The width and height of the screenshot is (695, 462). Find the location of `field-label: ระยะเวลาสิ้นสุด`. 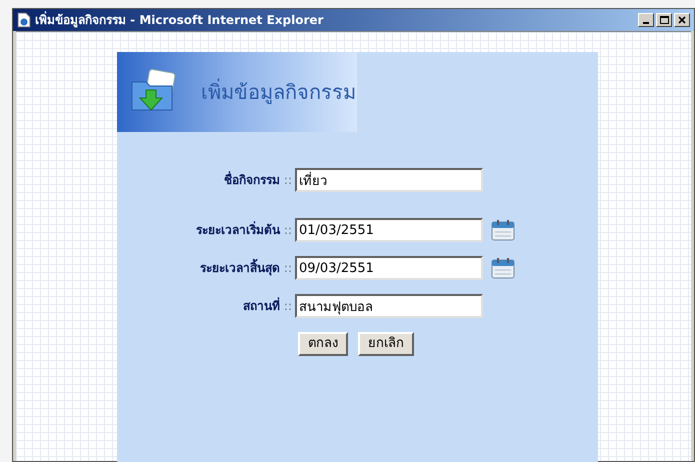

field-label: ระยะเวลาสิ้นสุด is located at coordinates (240, 268).